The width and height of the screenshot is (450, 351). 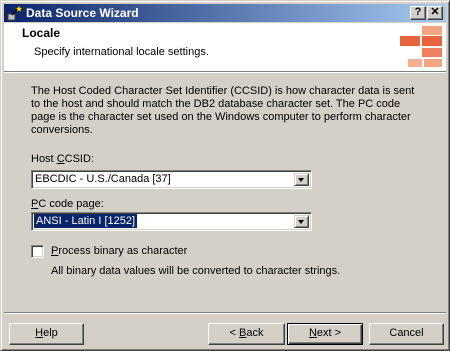 I want to click on help-title-button: ?, so click(x=418, y=13).